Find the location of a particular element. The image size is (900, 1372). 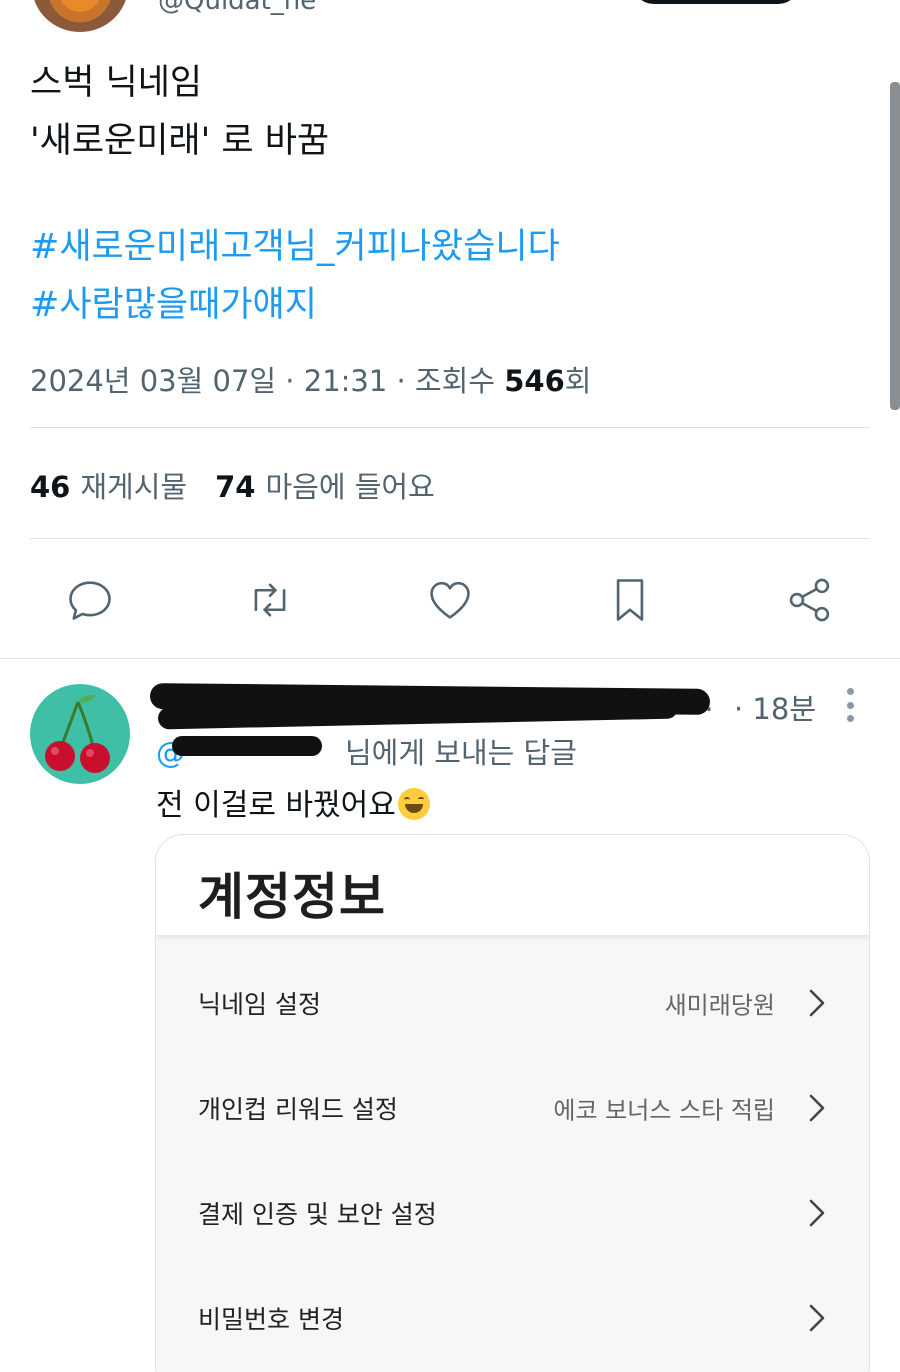

row-value: 새미래당원 is located at coordinates (719, 1005).